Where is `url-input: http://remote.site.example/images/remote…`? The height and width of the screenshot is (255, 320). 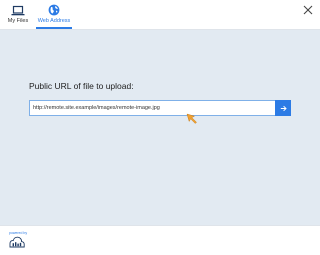 url-input: http://remote.site.example/images/remote… is located at coordinates (152, 108).